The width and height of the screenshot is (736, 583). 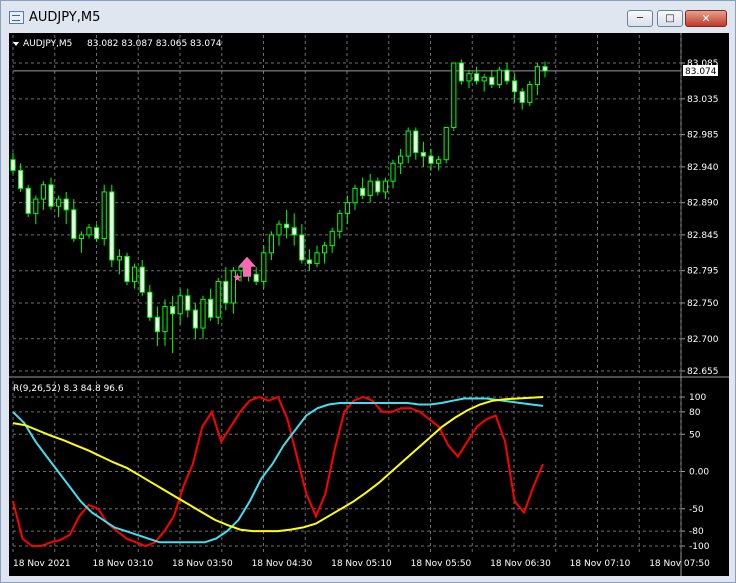 What do you see at coordinates (237, 278) in the screenshot?
I see `star-icon: ★` at bounding box center [237, 278].